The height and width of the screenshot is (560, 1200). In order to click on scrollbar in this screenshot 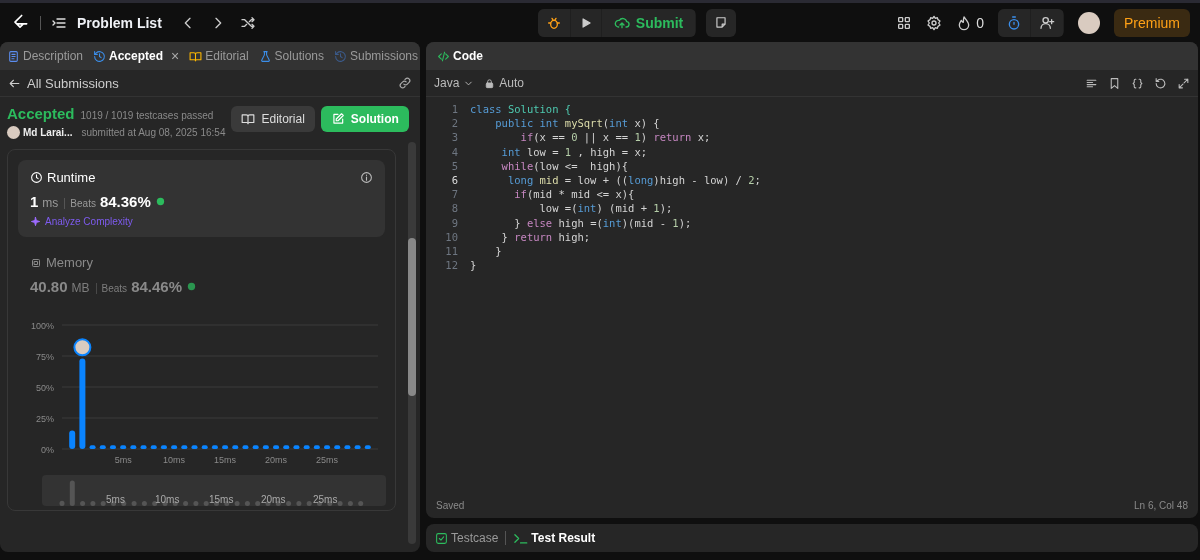, I will do `click(412, 343)`.